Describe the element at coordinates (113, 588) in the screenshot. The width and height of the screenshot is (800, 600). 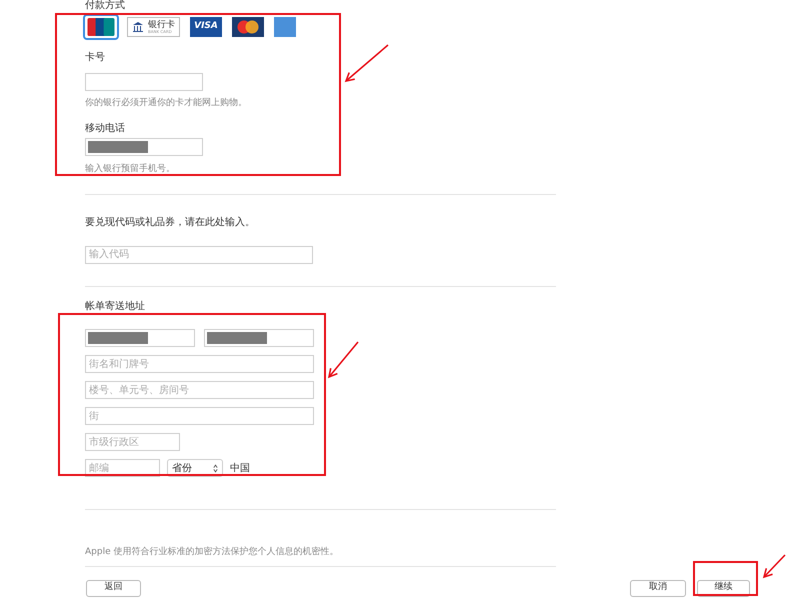
I see `back-button: 返回` at that location.